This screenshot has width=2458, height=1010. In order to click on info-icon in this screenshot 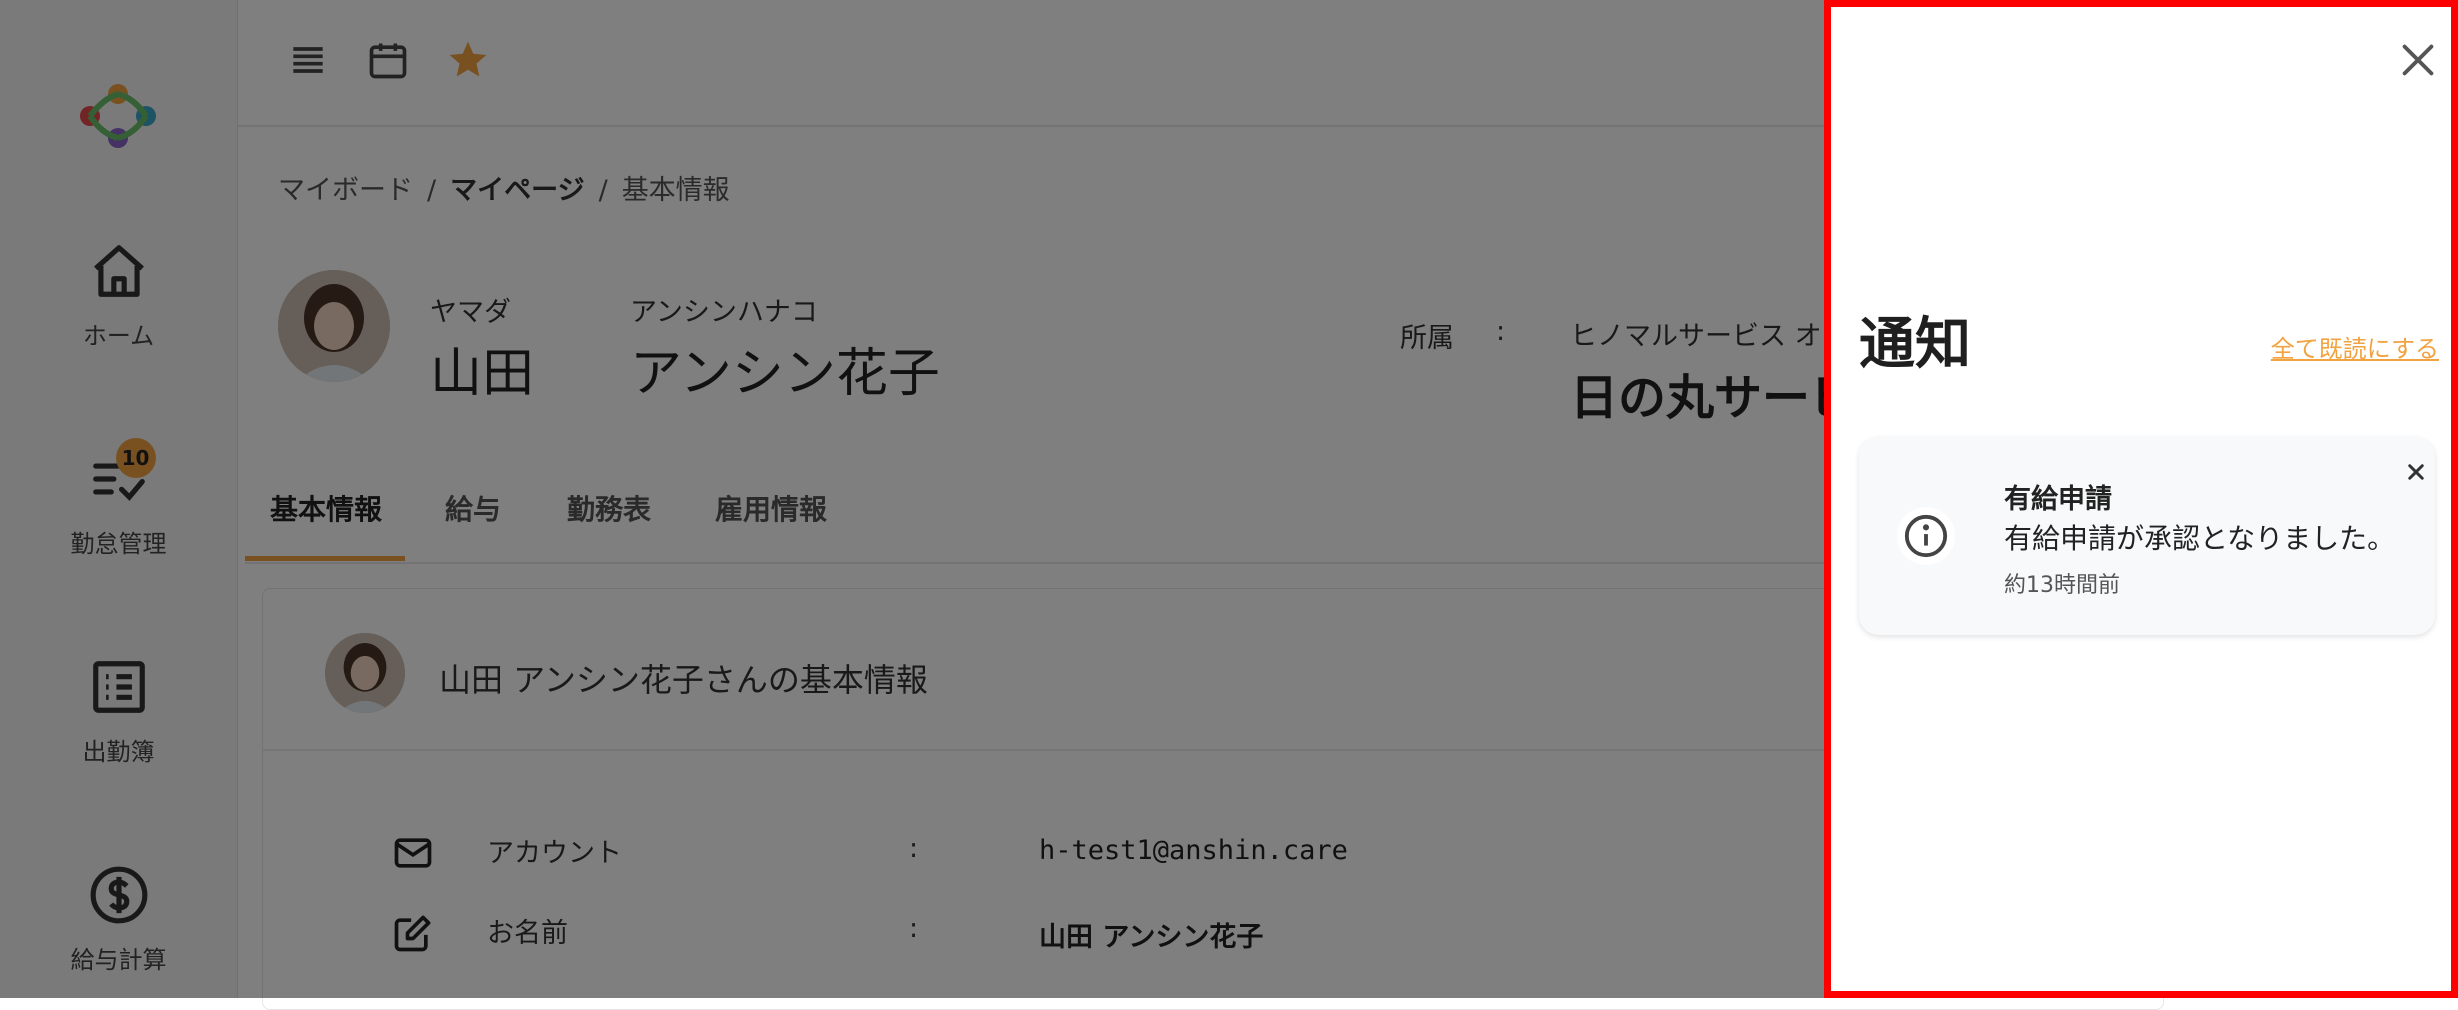, I will do `click(1926, 536)`.